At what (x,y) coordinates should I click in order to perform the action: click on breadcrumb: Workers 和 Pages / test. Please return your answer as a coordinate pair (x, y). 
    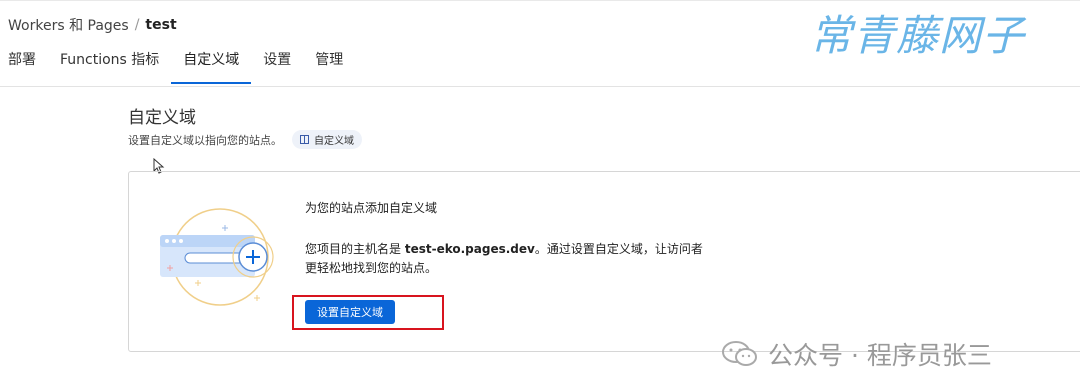
    Looking at the image, I should click on (92, 25).